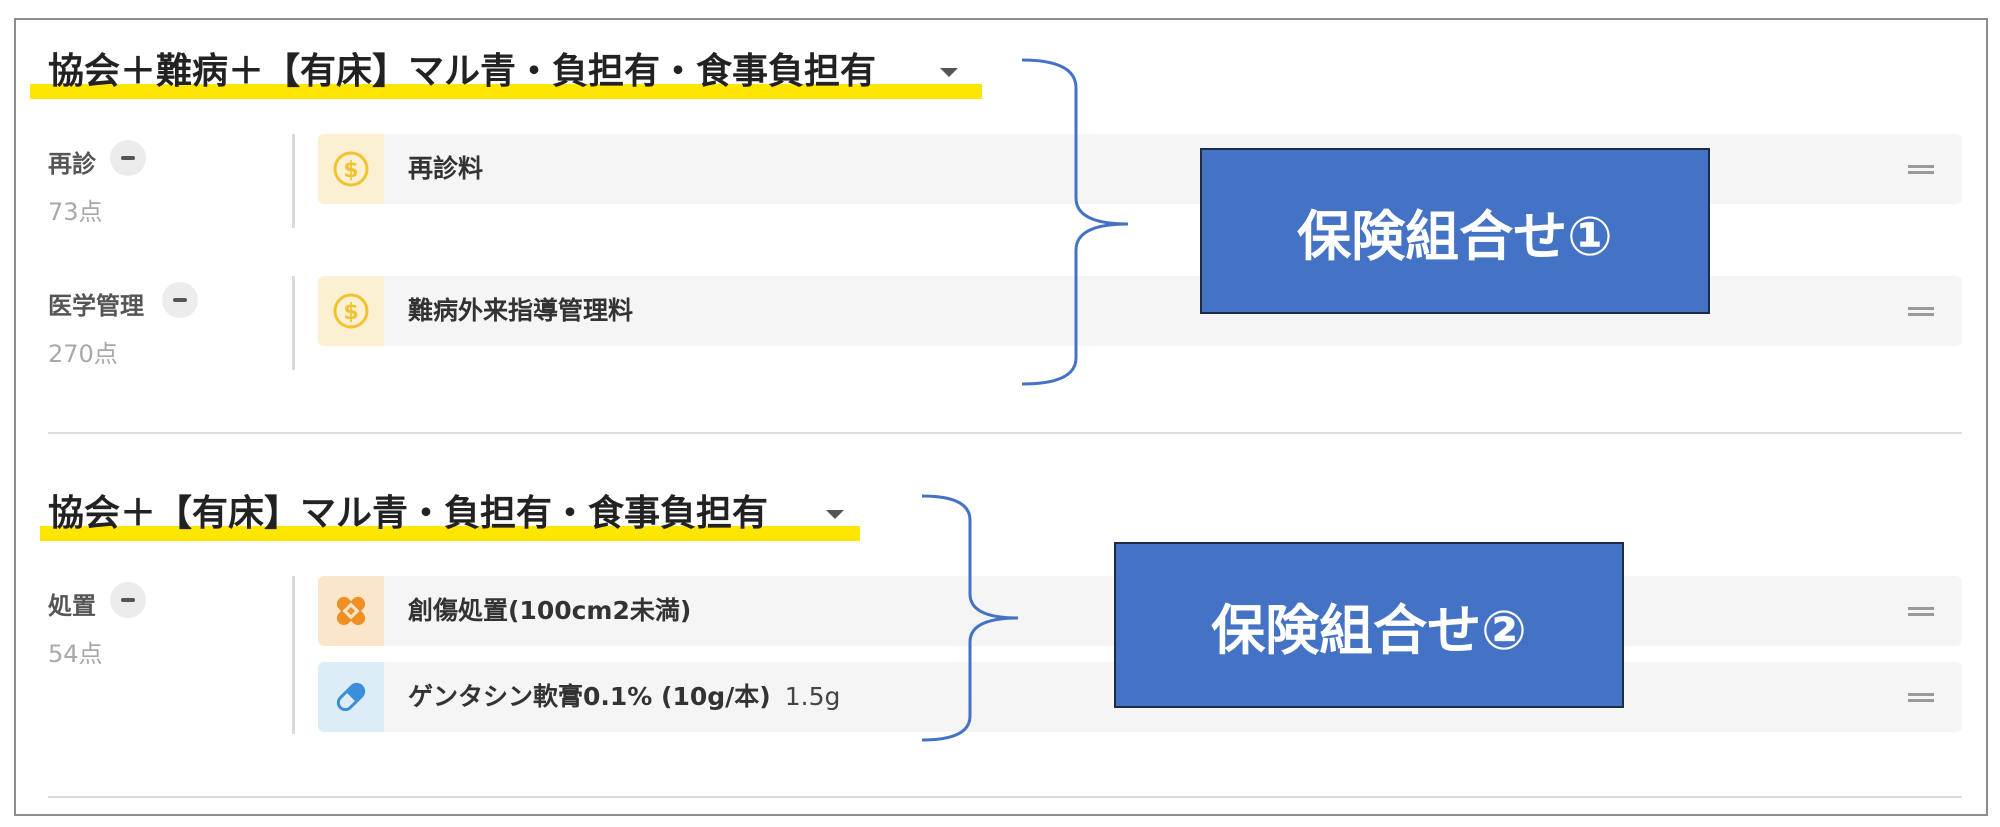 The height and width of the screenshot is (827, 2000). I want to click on row-text: 難病外来指導管理料, so click(521, 310).